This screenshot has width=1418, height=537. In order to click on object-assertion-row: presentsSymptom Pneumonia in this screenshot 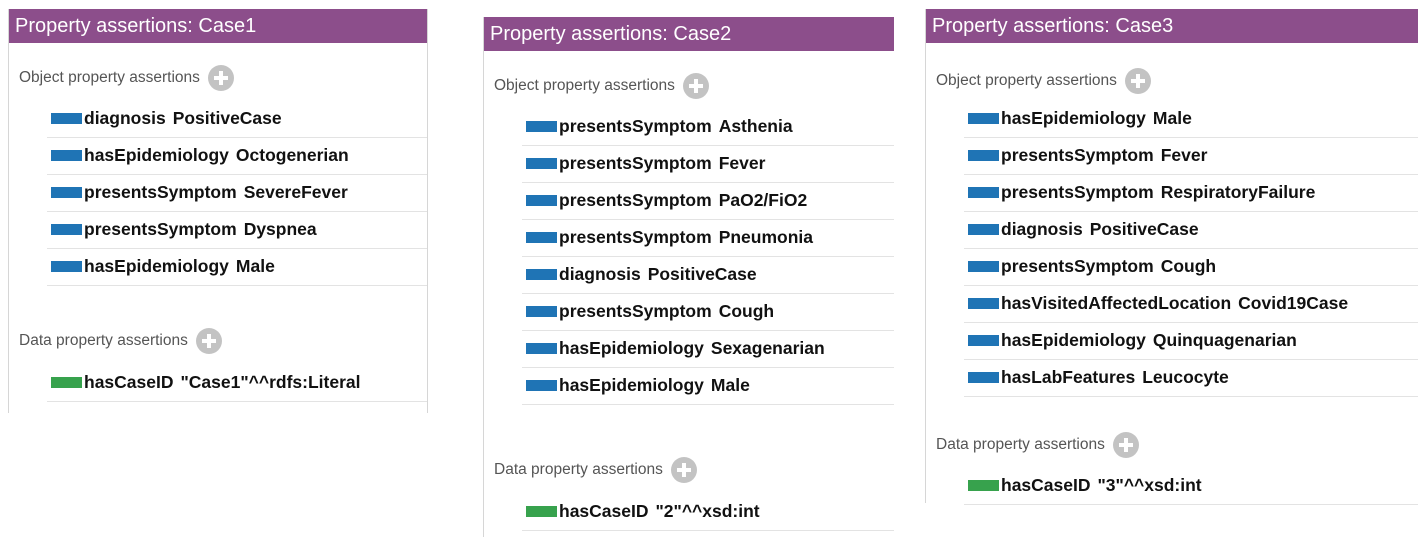, I will do `click(708, 238)`.